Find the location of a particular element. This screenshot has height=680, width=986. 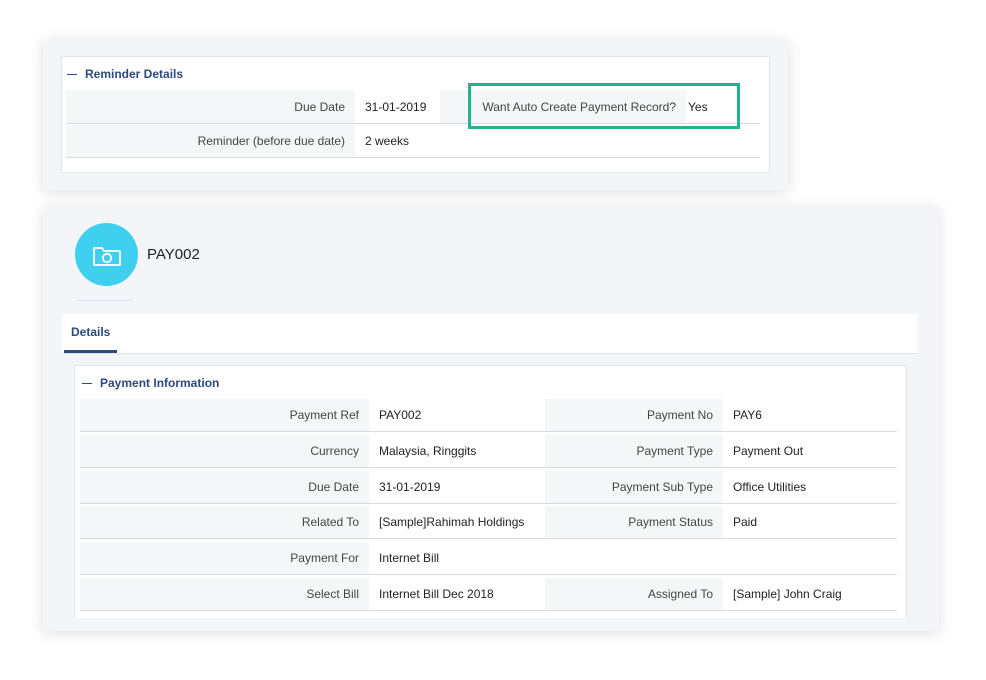

field-value: 2 weeks is located at coordinates (387, 141).